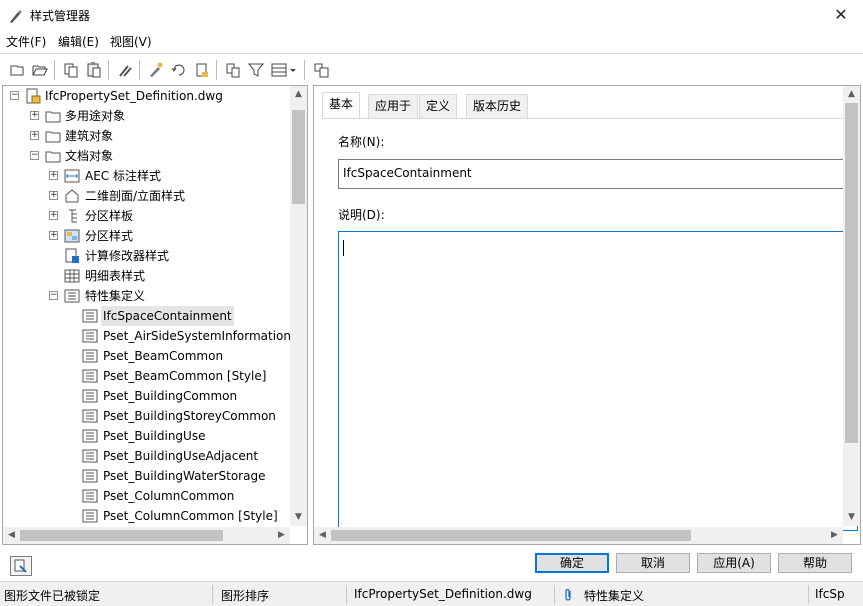 The image size is (863, 606). Describe the element at coordinates (94, 70) in the screenshot. I see `paste-icon` at that location.